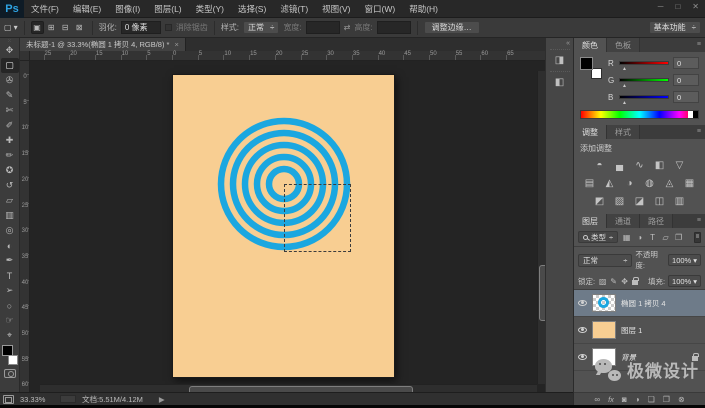 This screenshot has width=705, height=408. I want to click on new-group-button: ❏, so click(651, 399).